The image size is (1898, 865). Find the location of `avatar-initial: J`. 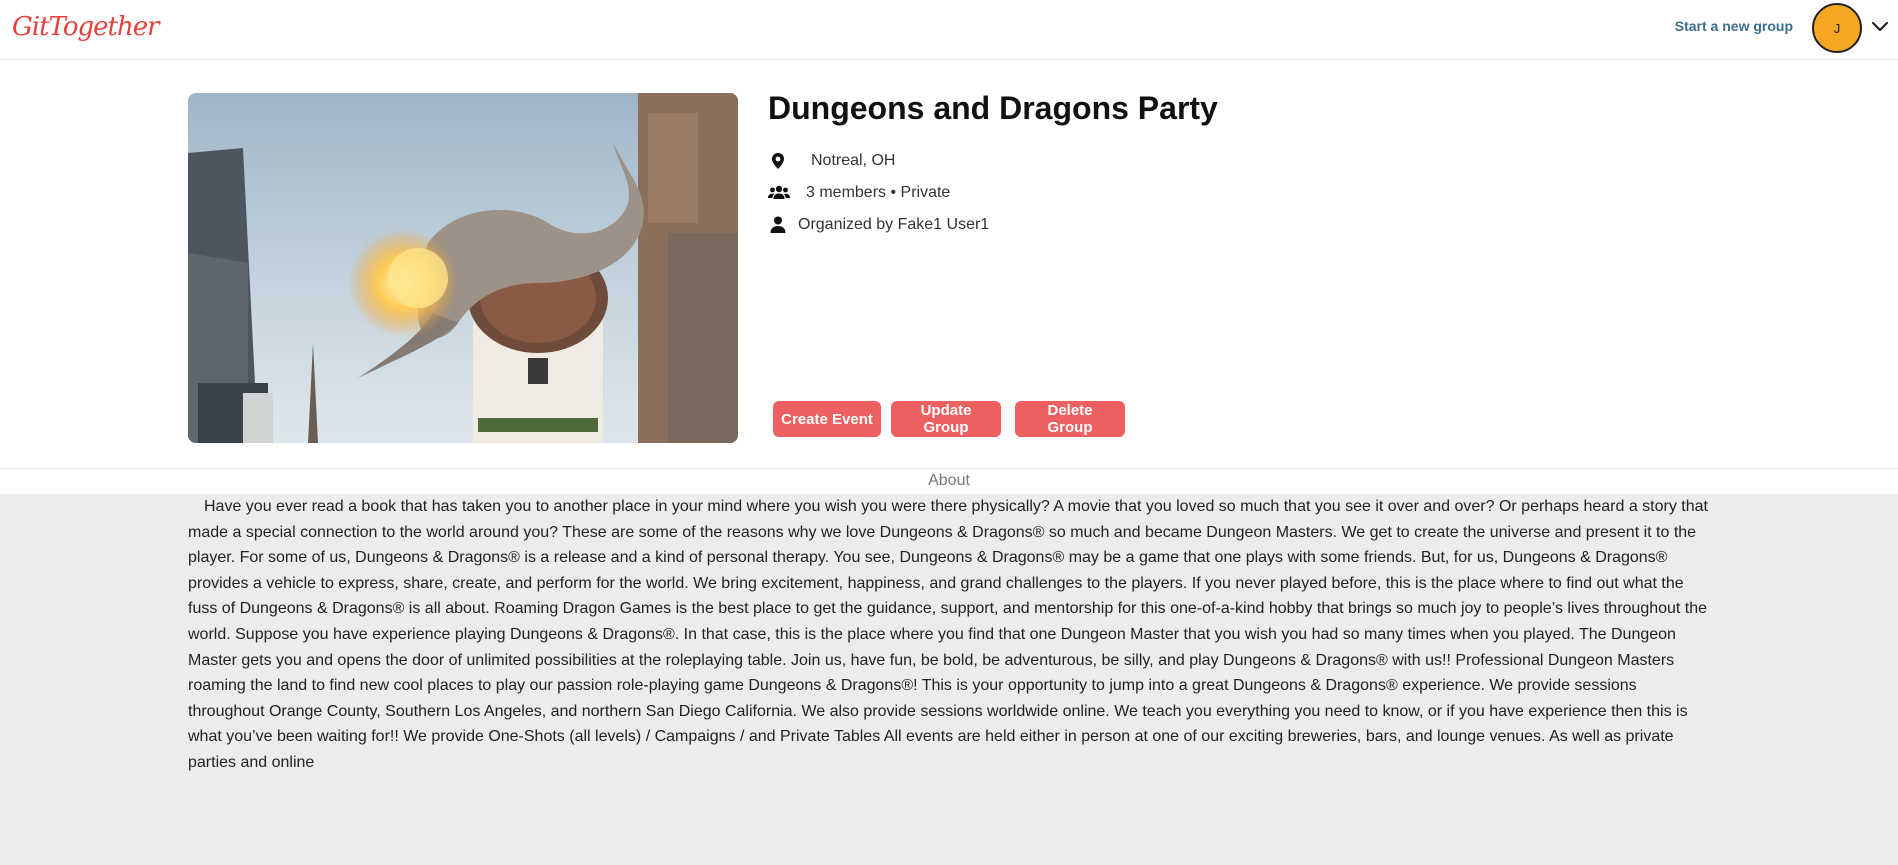

avatar-initial: J is located at coordinates (1837, 28).